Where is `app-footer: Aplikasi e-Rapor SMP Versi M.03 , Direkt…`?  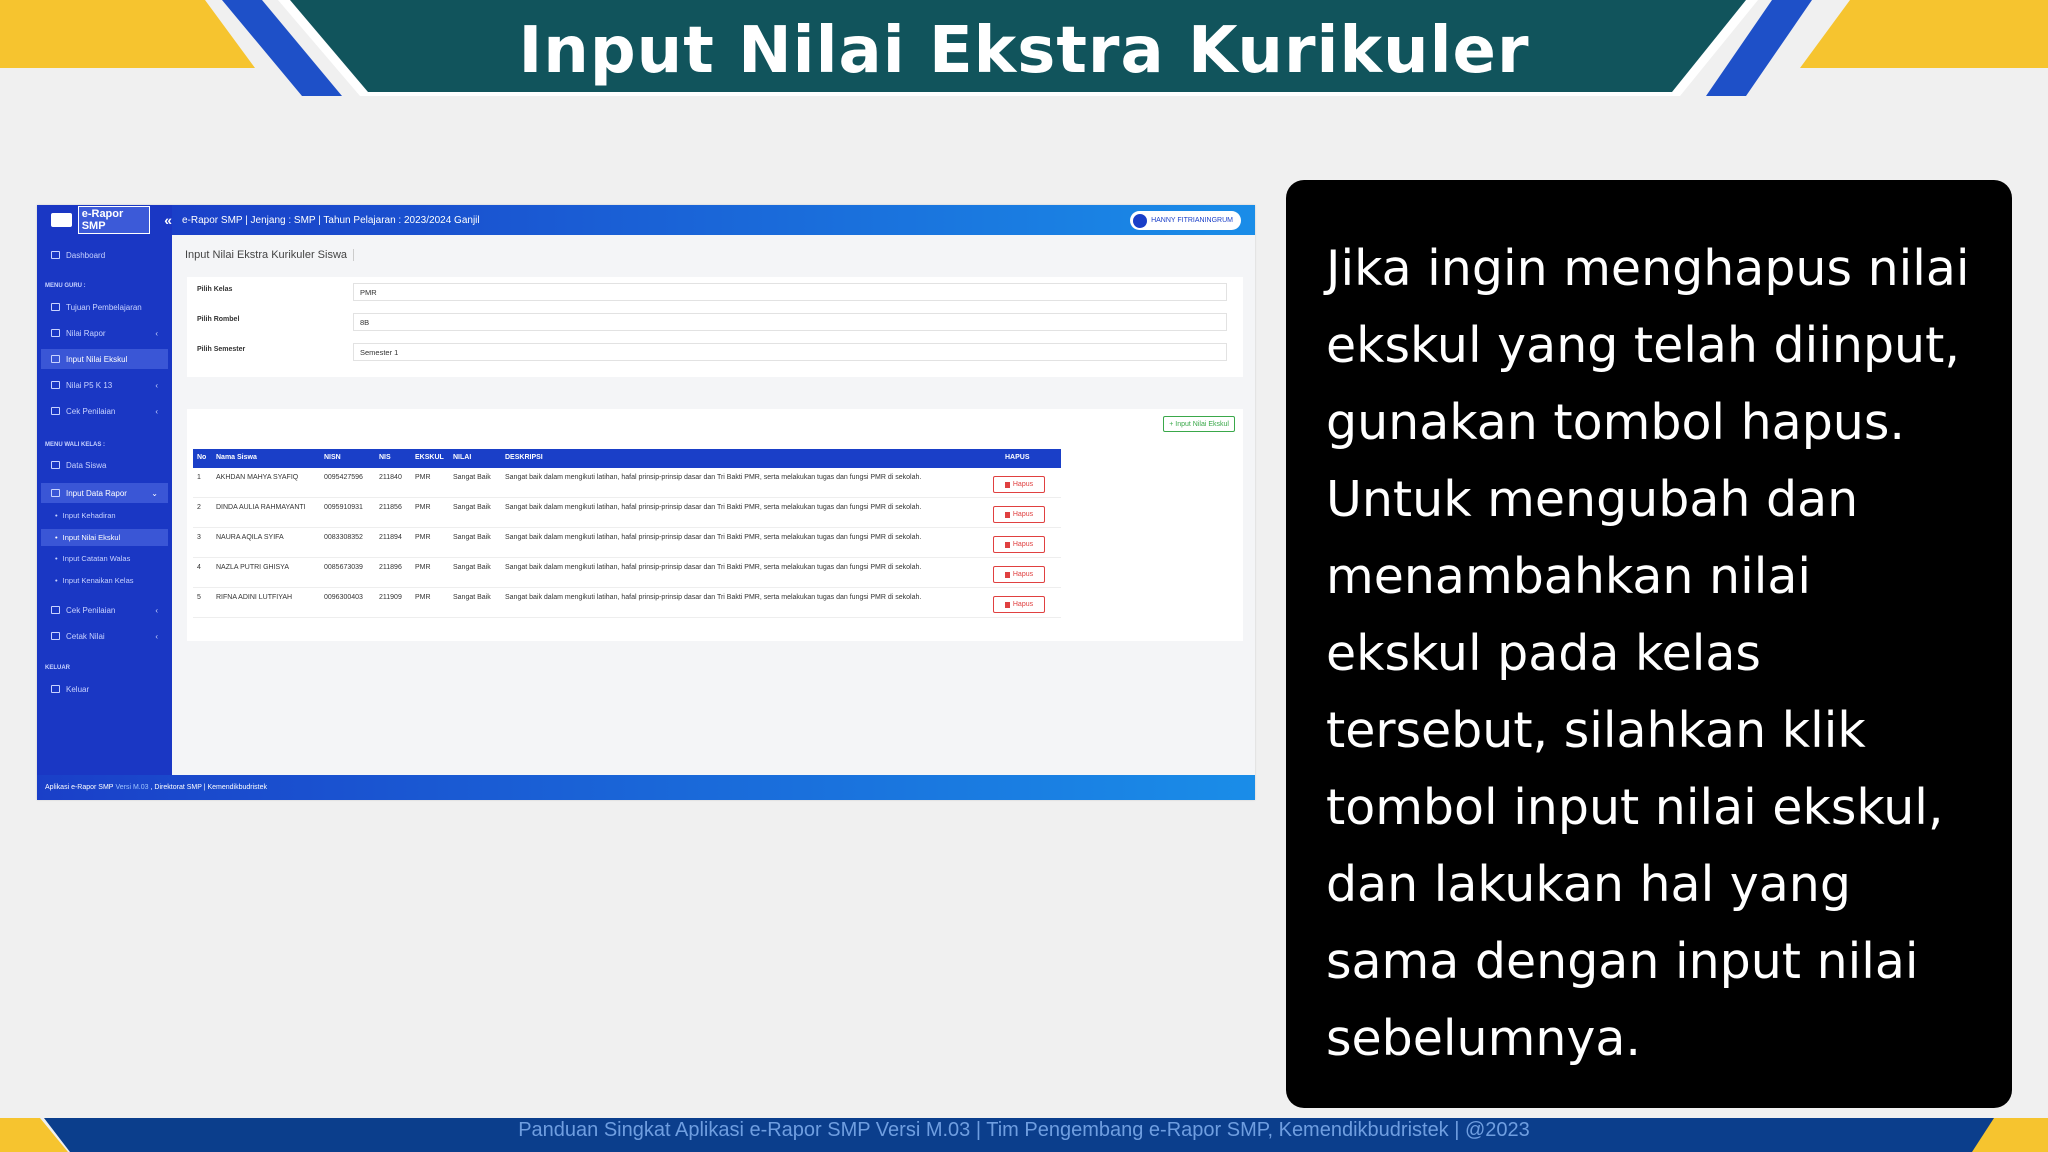
app-footer: Aplikasi e-Rapor SMP Versi M.03 , Direkt… is located at coordinates (646, 787).